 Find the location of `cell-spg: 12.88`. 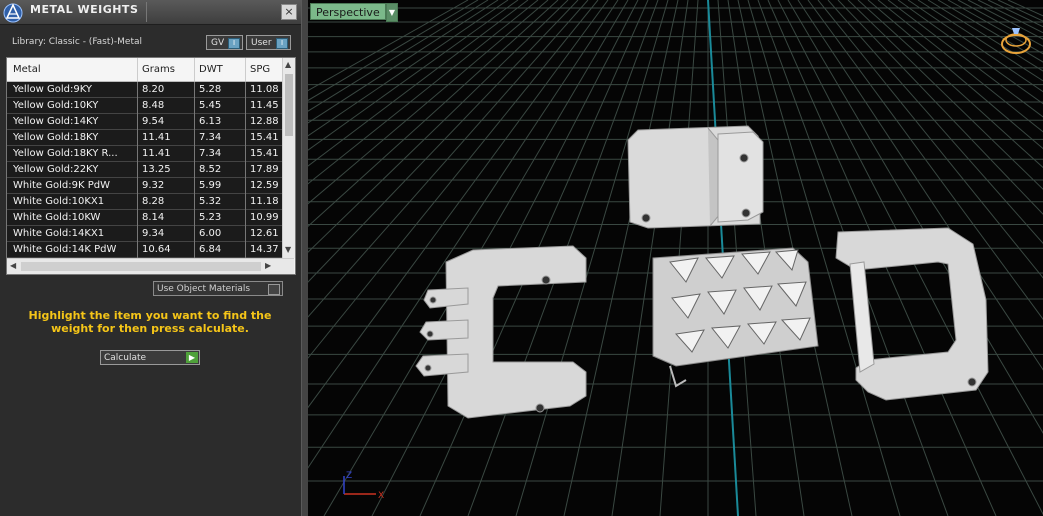

cell-spg: 12.88 is located at coordinates (264, 121).